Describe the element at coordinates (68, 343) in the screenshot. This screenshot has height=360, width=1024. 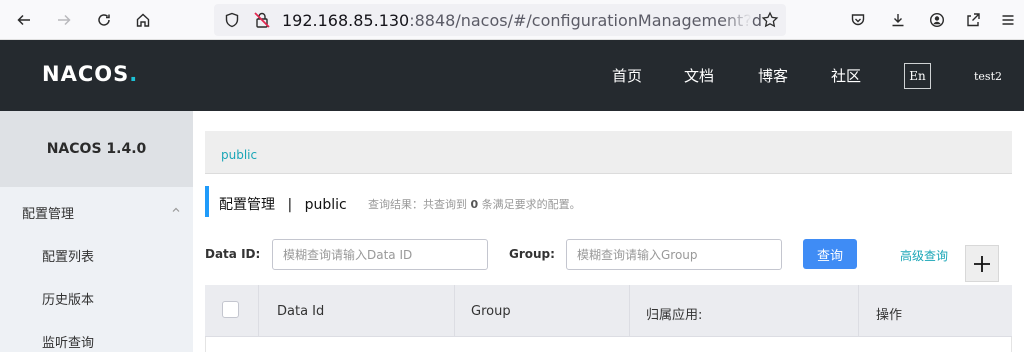
I see `sidebar-item-label: 监听查询` at that location.